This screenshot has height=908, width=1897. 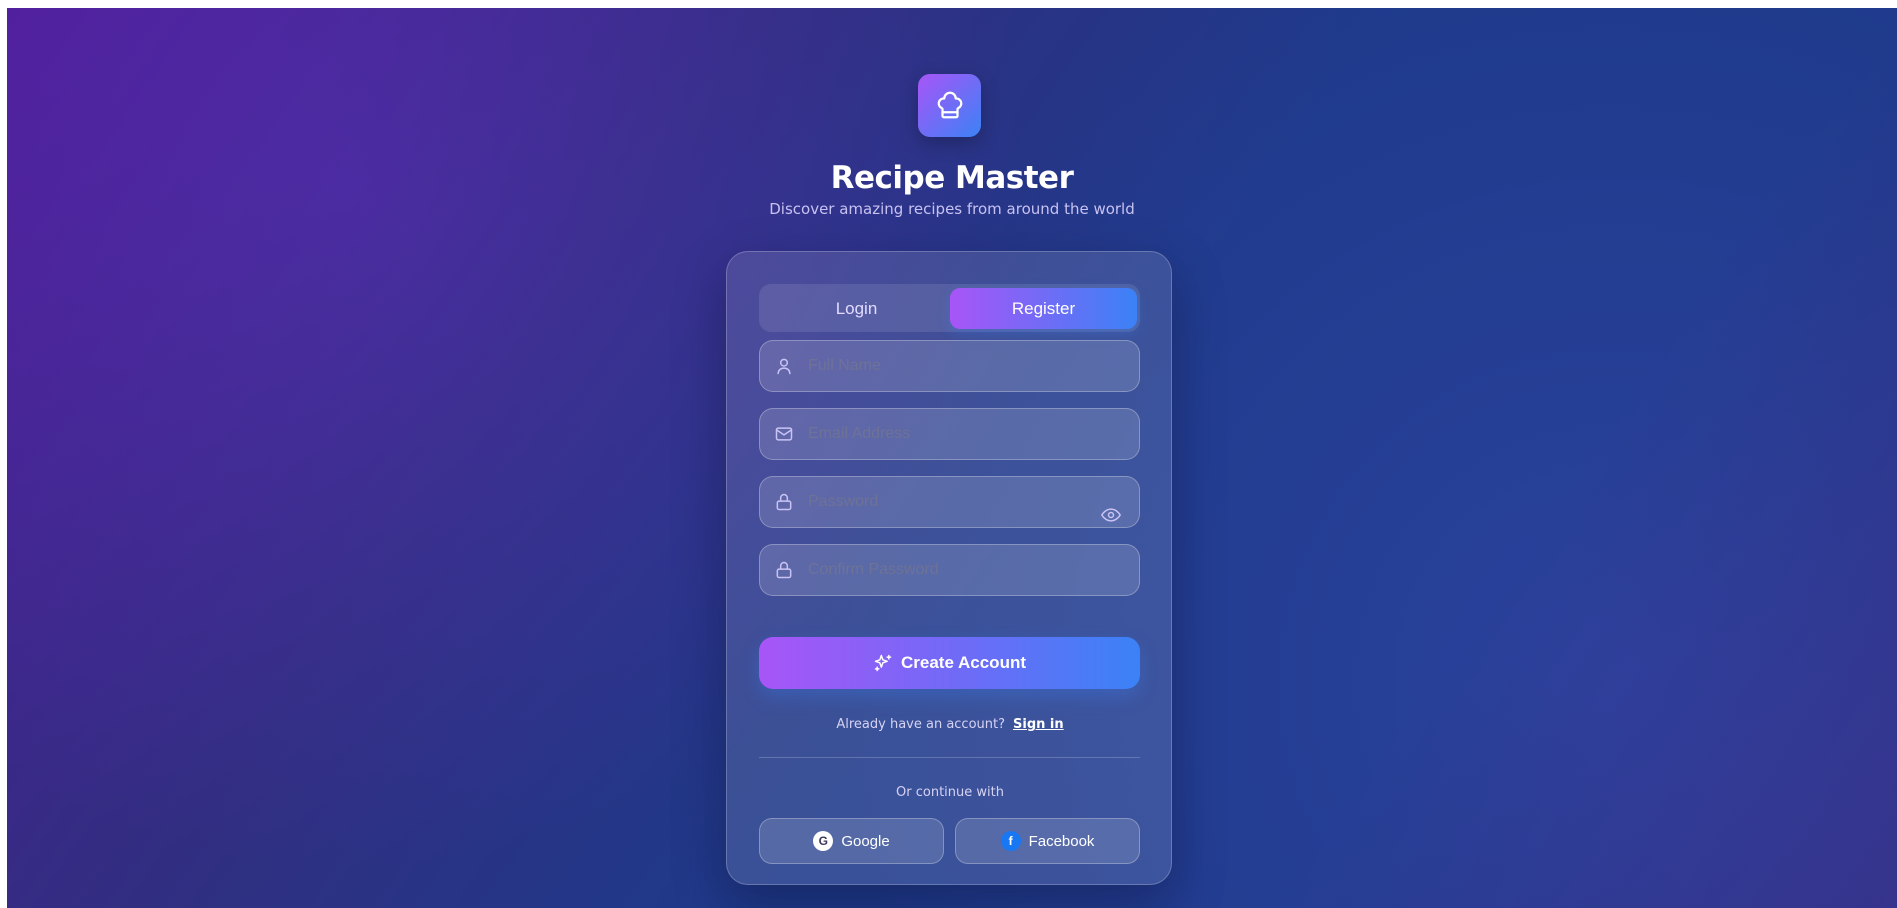 I want to click on email-field, so click(x=949, y=434).